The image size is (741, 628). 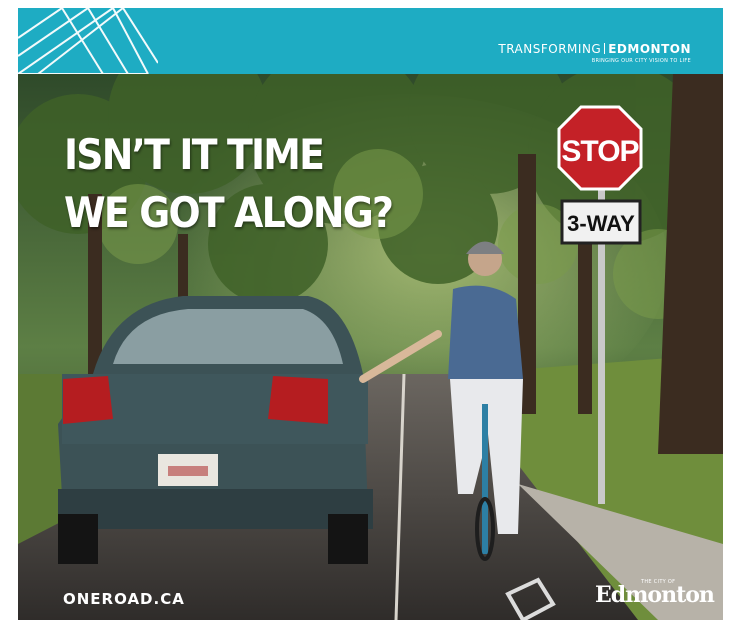 What do you see at coordinates (194, 154) in the screenshot?
I see `headline-line-1: ISN’T IT TIME` at bounding box center [194, 154].